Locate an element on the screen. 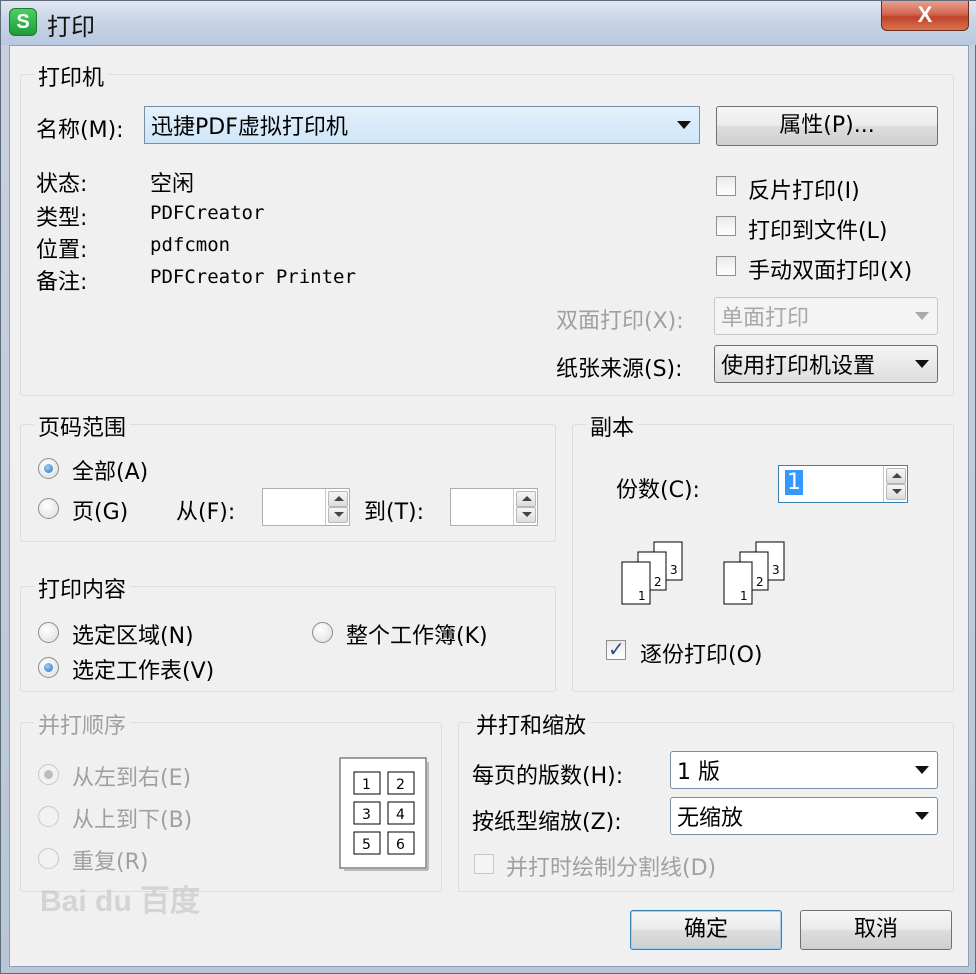 The width and height of the screenshot is (976, 974). copies-count-spinner: 1 is located at coordinates (843, 484).